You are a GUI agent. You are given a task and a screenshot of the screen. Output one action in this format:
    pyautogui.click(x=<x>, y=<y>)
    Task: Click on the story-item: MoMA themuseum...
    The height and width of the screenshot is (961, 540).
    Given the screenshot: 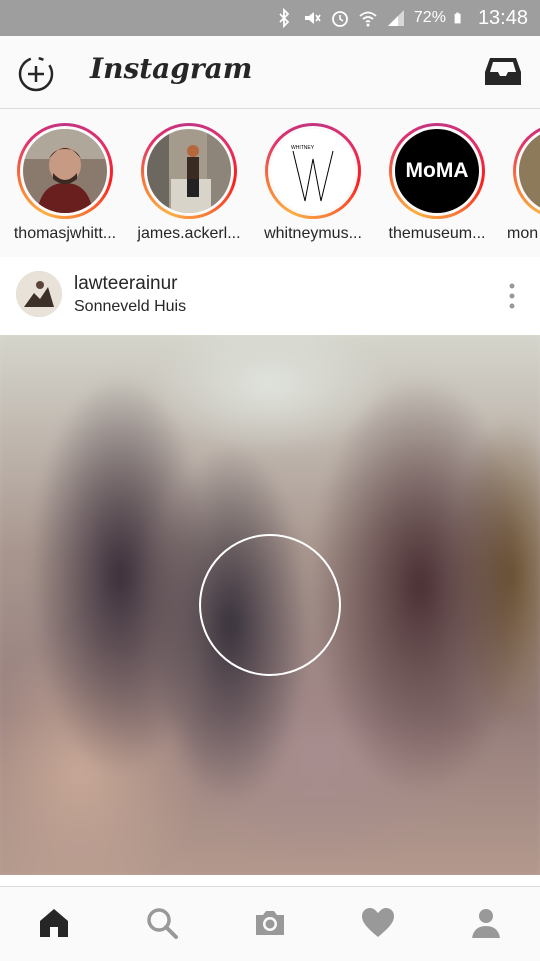 What is the action you would take?
    pyautogui.click(x=437, y=183)
    